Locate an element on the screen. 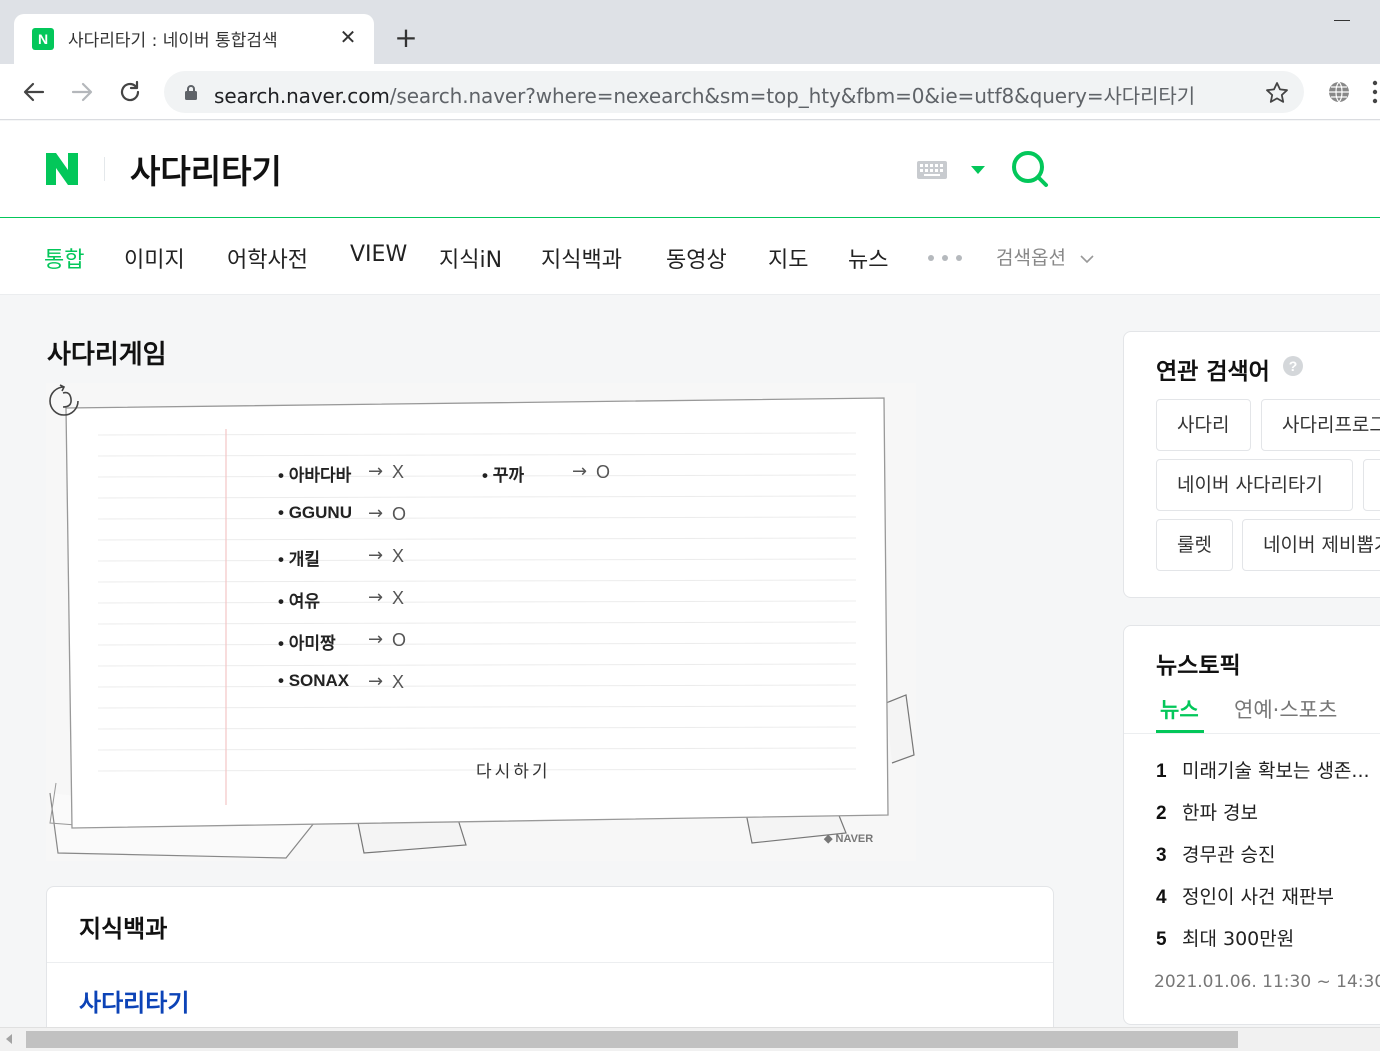  horizontal-scrollbar is located at coordinates (690, 1039).